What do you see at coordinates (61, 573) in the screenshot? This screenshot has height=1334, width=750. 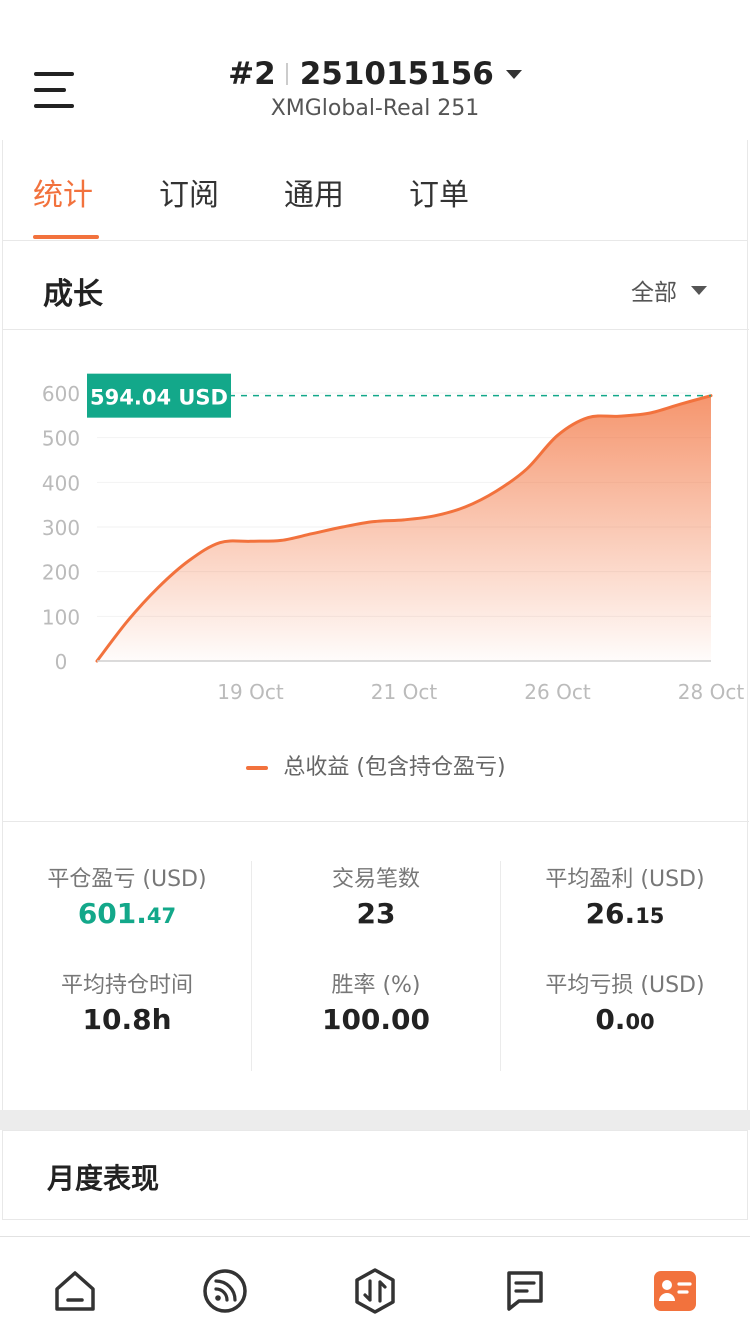 I see `y-tick-label: 200` at bounding box center [61, 573].